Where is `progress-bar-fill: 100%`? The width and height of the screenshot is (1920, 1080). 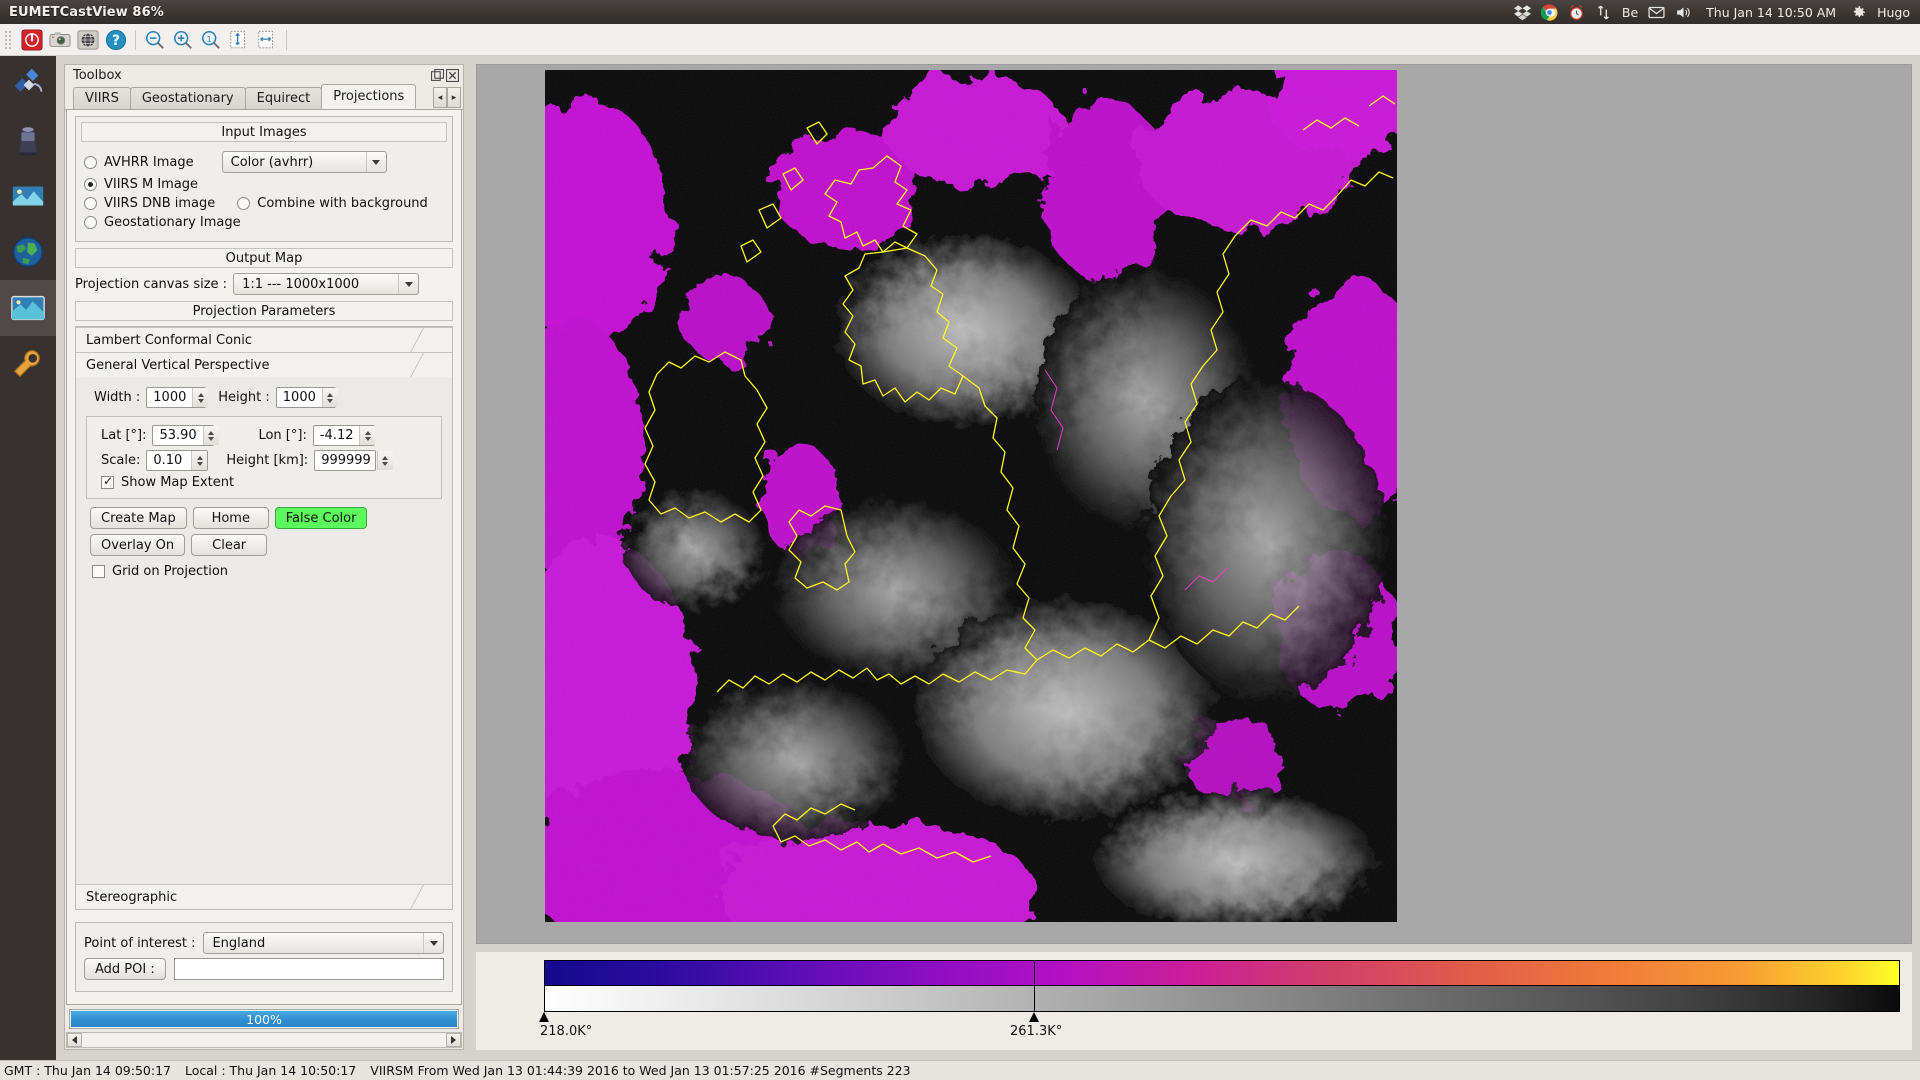 progress-bar-fill: 100% is located at coordinates (264, 1019).